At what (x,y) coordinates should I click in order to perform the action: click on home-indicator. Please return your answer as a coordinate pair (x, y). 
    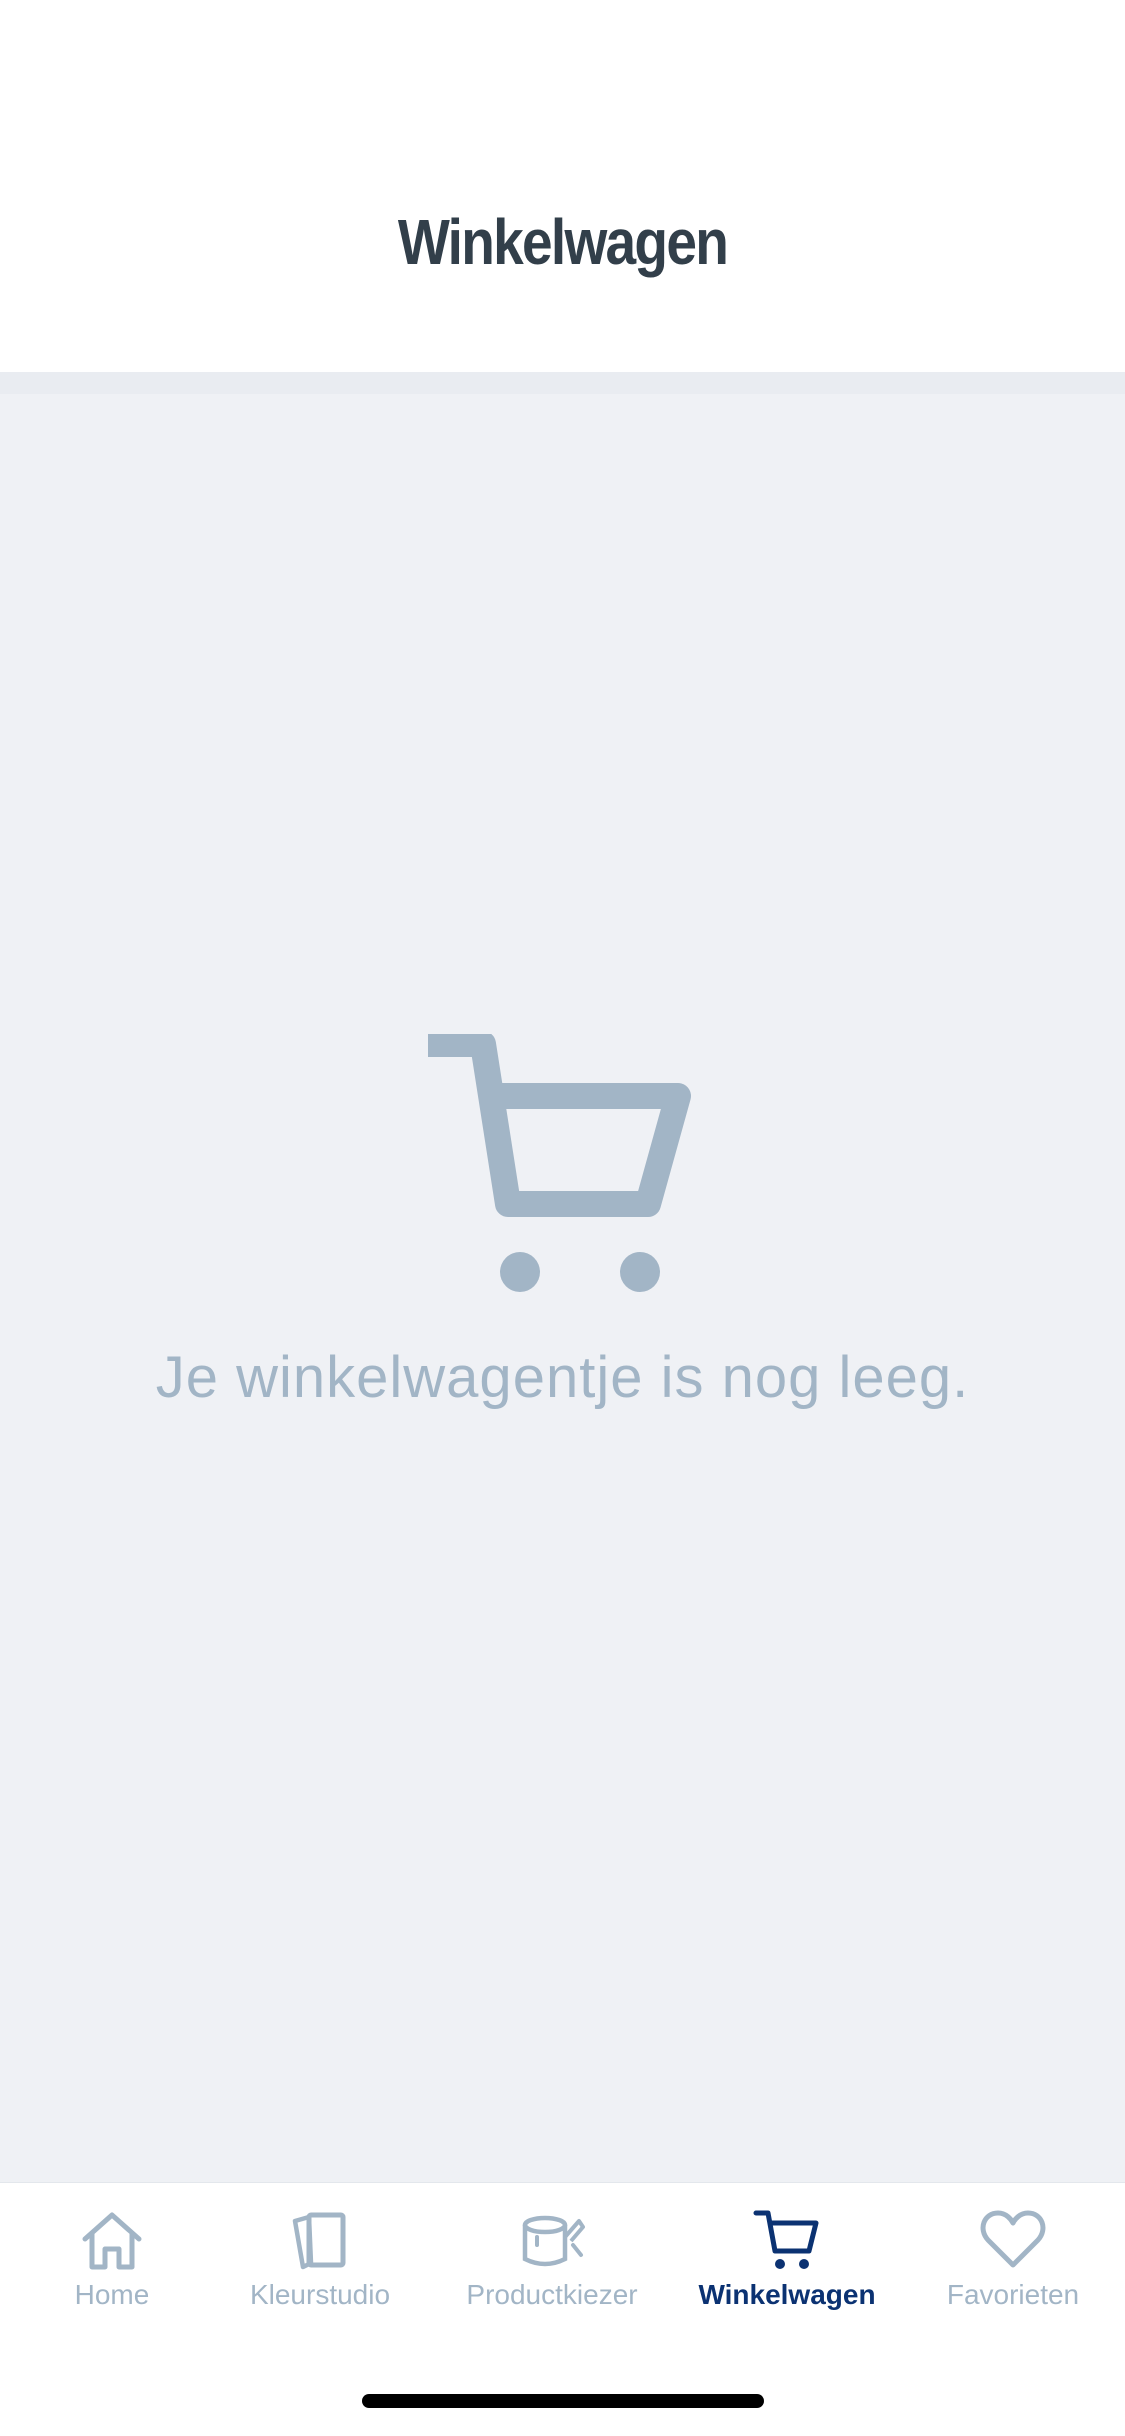
    Looking at the image, I should click on (563, 2401).